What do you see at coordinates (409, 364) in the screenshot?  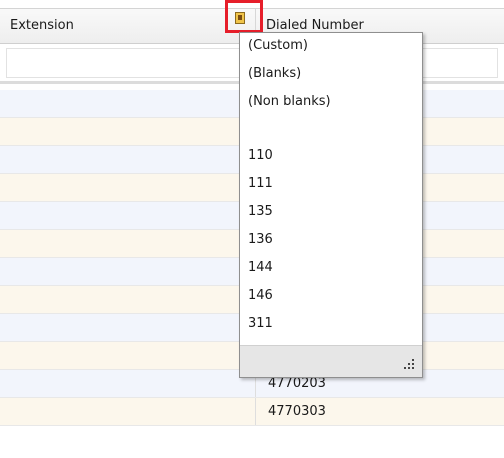 I see `resize-grip-icon` at bounding box center [409, 364].